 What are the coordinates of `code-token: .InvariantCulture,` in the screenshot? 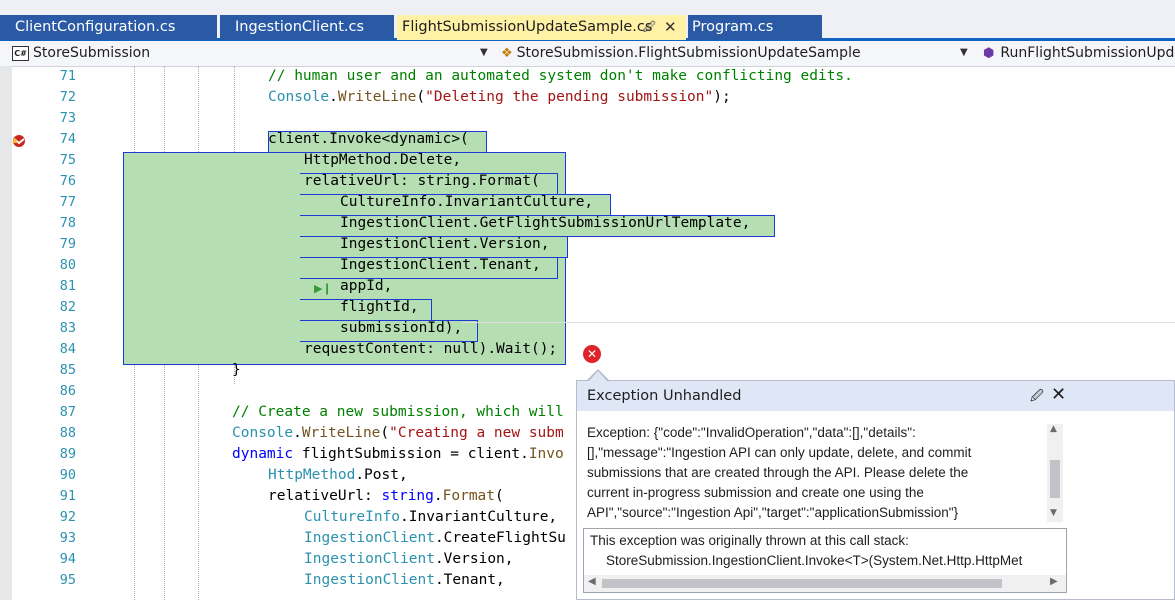 It's located at (479, 517).